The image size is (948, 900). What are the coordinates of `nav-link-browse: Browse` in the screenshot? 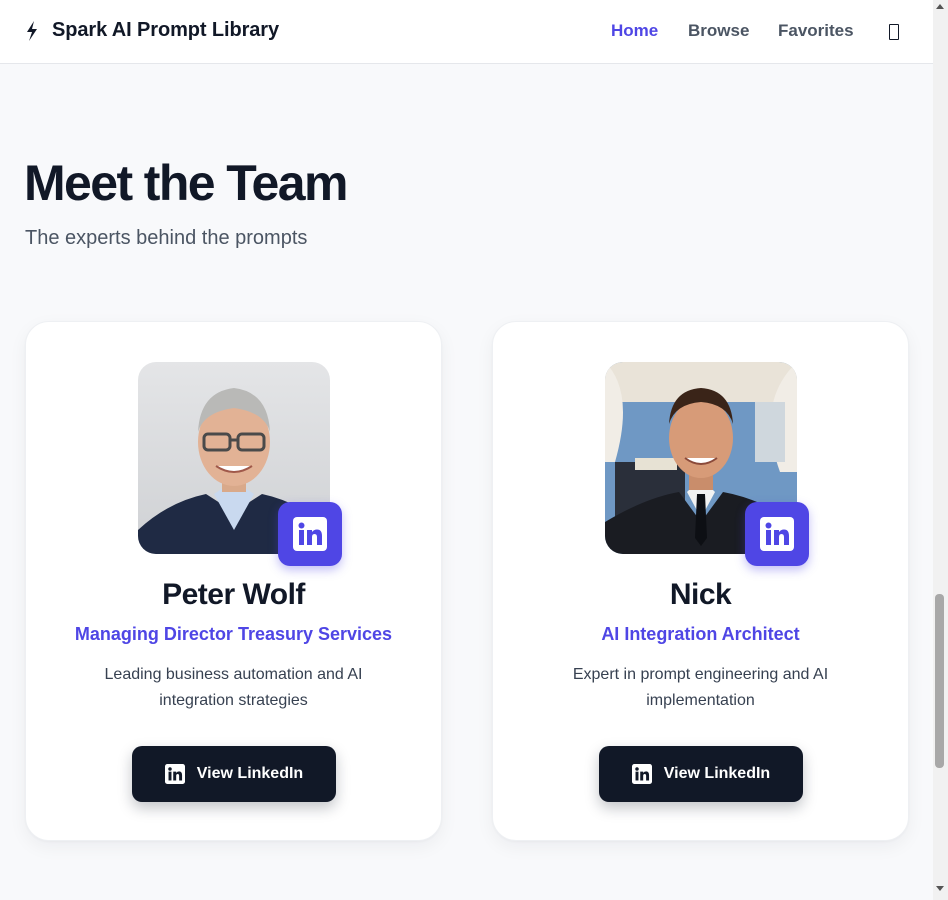 It's located at (718, 31).